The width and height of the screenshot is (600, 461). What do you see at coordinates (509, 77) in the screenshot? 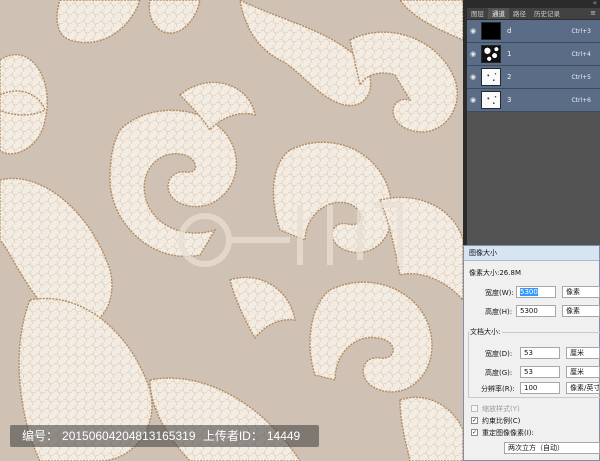
I see `channel-name: 2` at bounding box center [509, 77].